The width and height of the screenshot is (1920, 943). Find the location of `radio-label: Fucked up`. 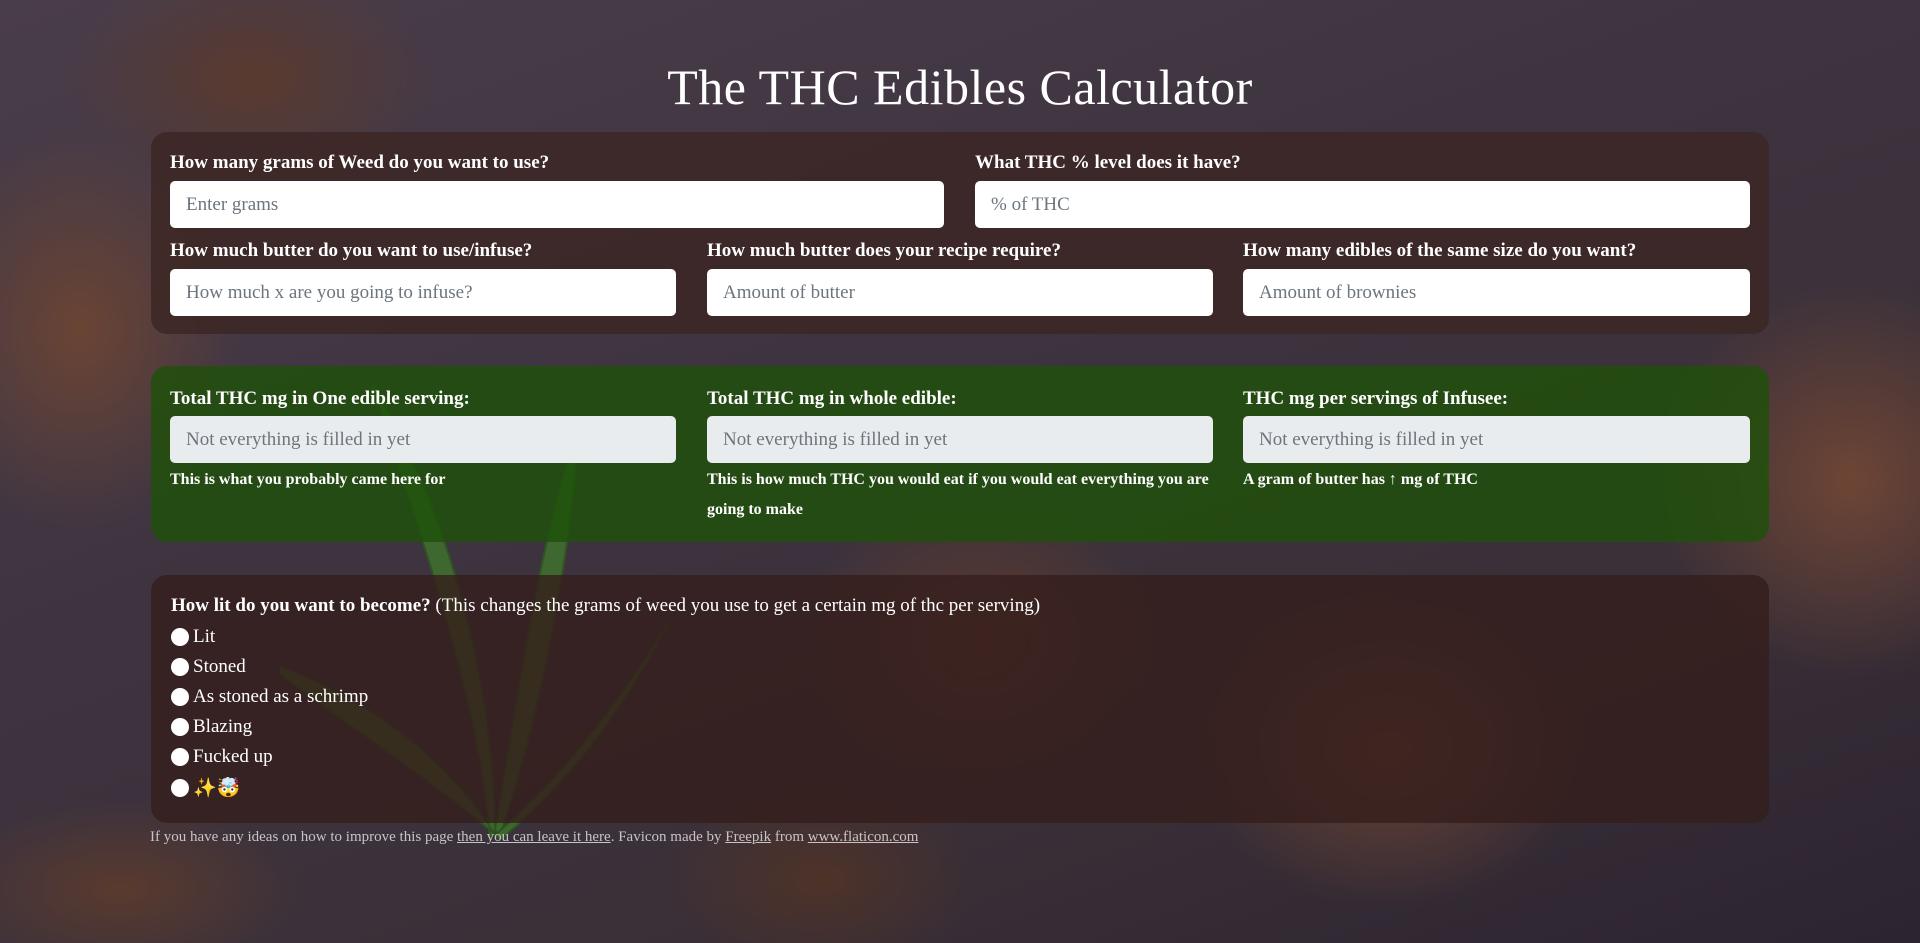

radio-label: Fucked up is located at coordinates (233, 756).